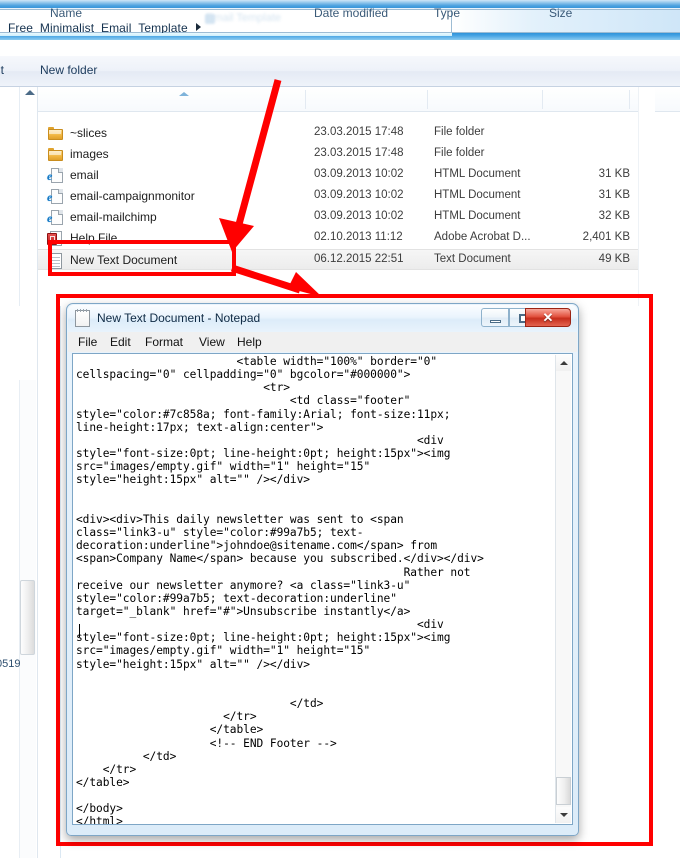  I want to click on menu-file: File, so click(87, 342).